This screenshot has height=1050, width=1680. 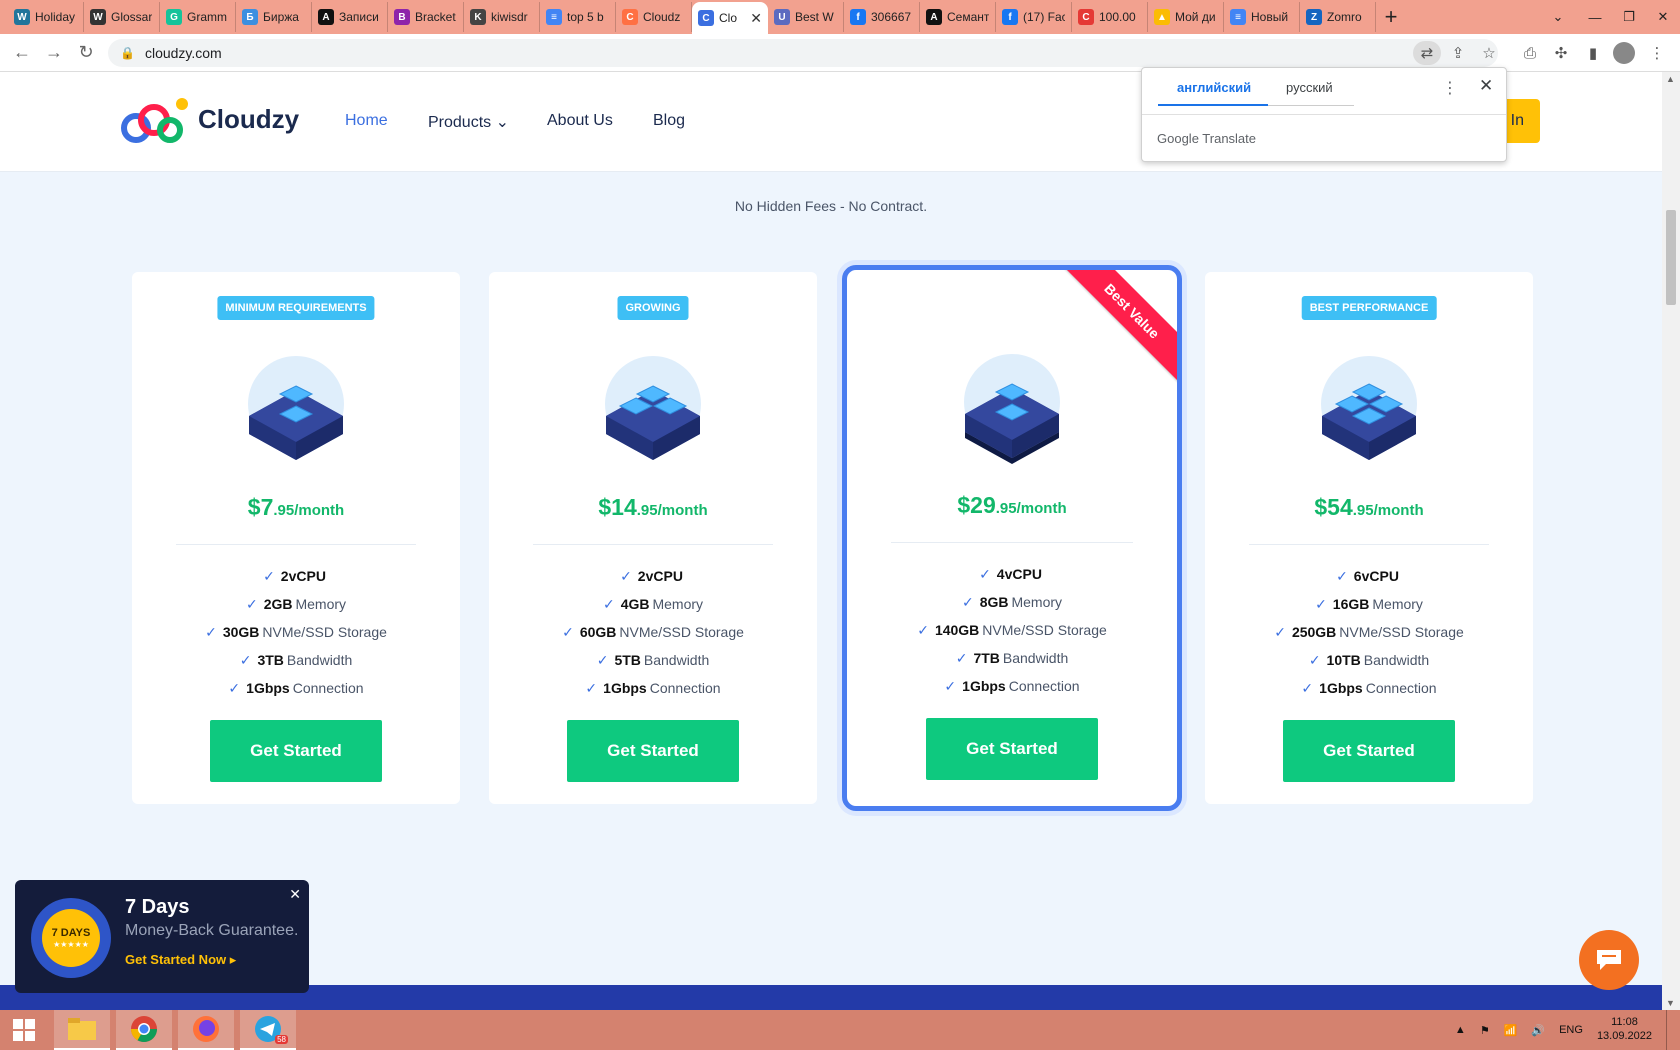 What do you see at coordinates (249, 118) in the screenshot?
I see `brand-name: Cloudzy` at bounding box center [249, 118].